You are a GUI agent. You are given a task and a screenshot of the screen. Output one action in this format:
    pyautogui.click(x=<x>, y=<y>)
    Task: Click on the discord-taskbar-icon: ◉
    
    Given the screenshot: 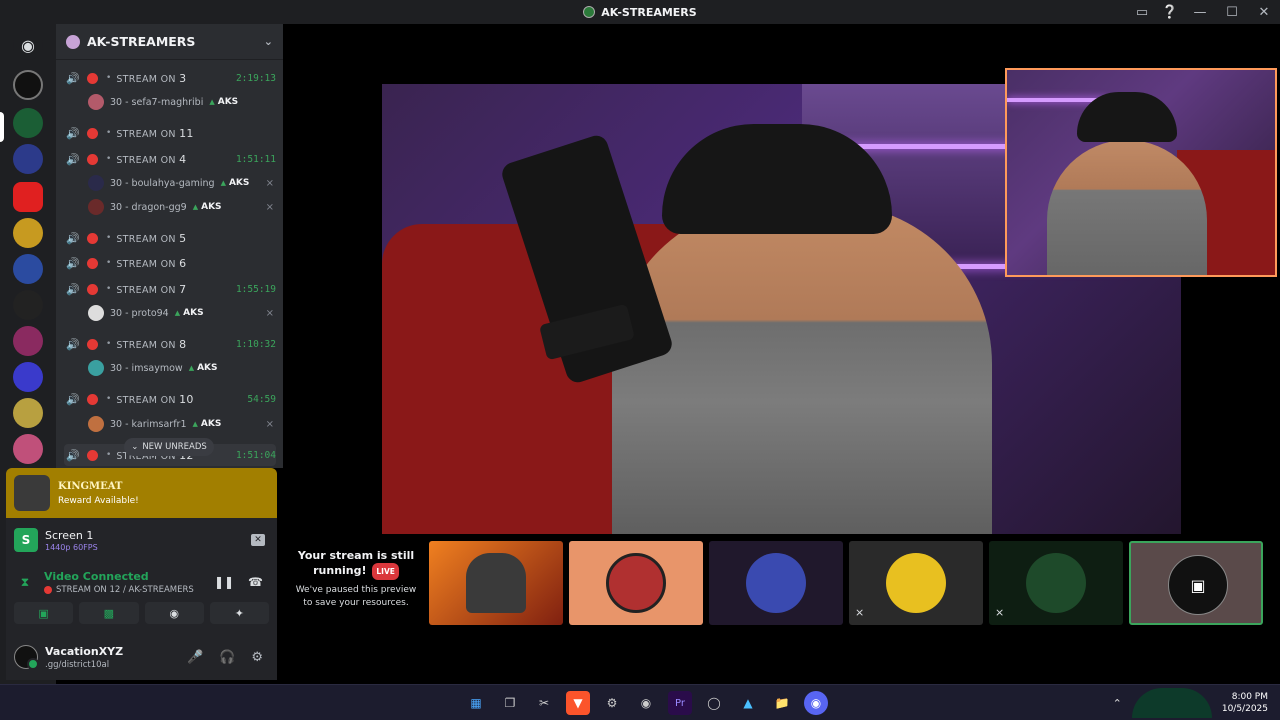 What is the action you would take?
    pyautogui.click(x=816, y=703)
    